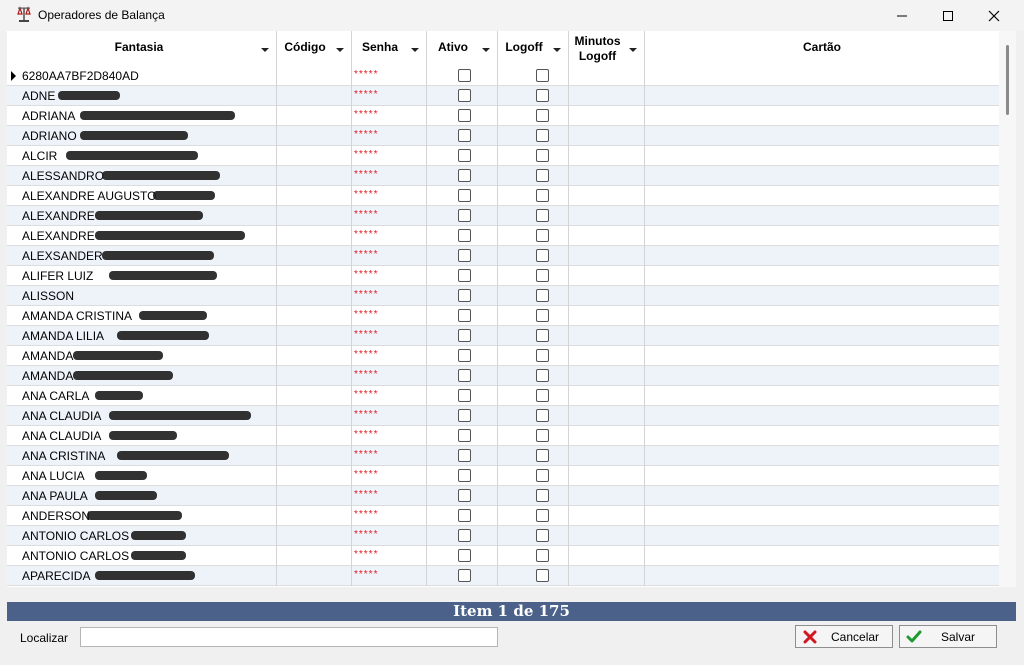 The width and height of the screenshot is (1024, 665). Describe the element at coordinates (948, 636) in the screenshot. I see `save-button: Salvar` at that location.